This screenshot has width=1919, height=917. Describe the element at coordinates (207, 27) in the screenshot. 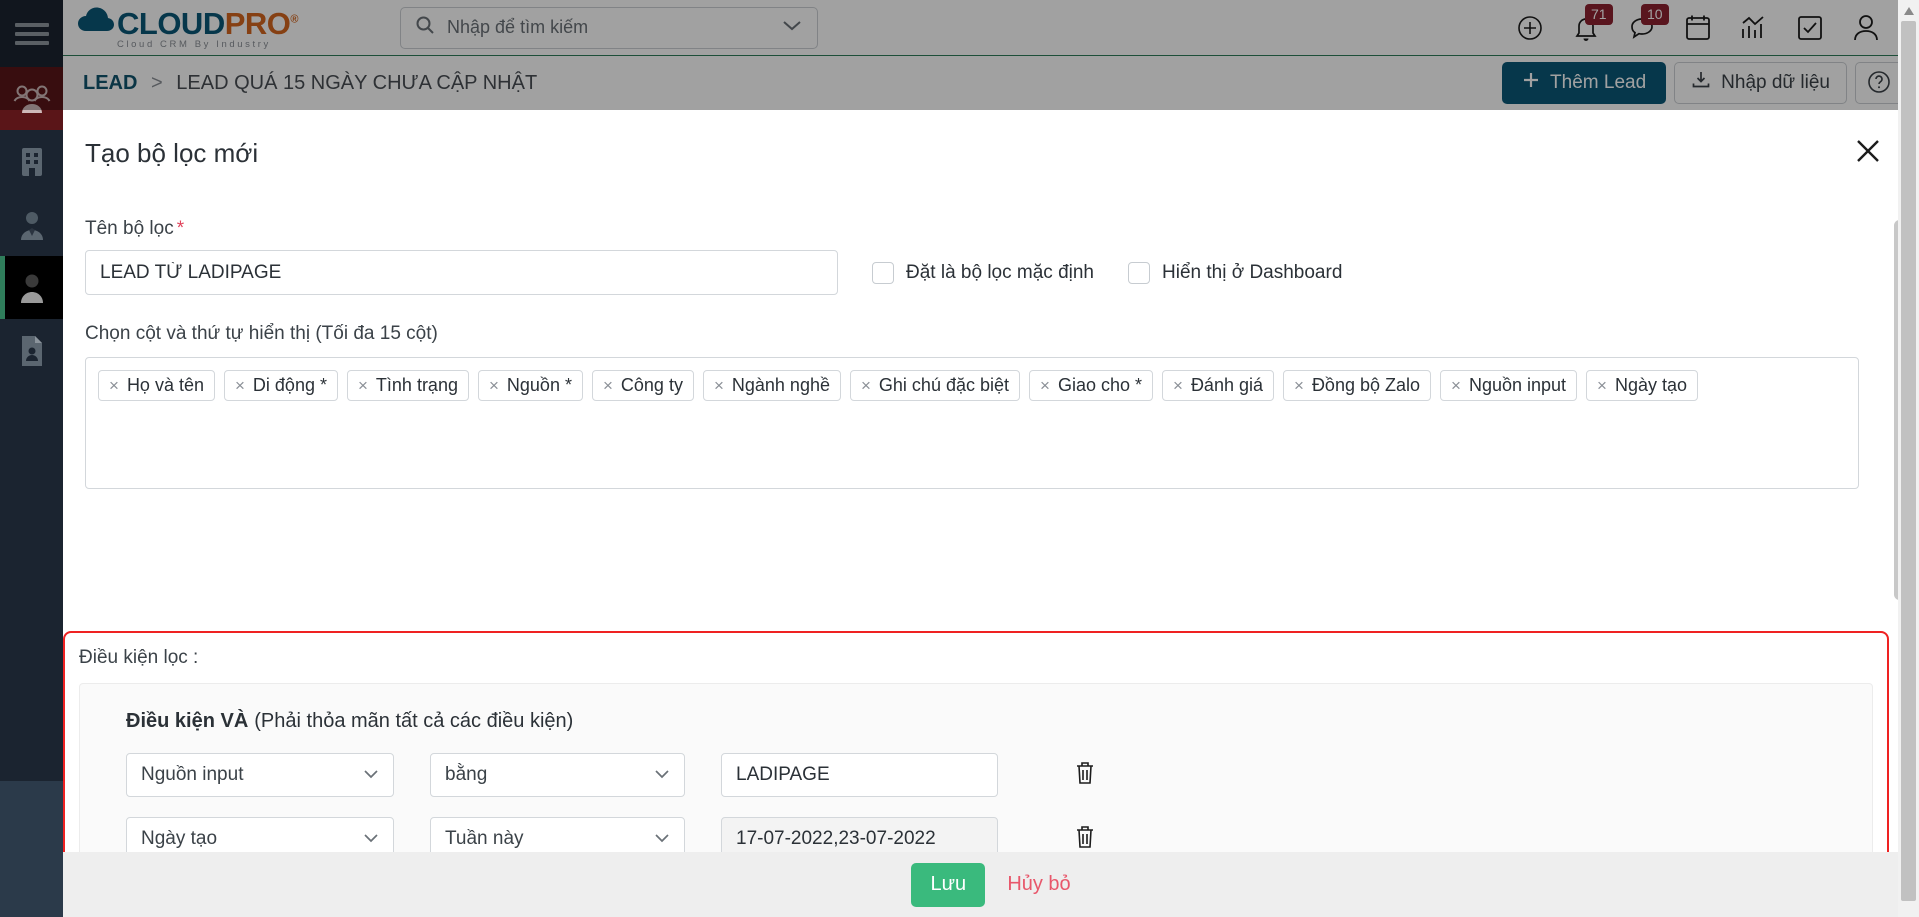

I see `logo-wordmark: CLOUDPRO® Cloud CRM By Industry` at that location.